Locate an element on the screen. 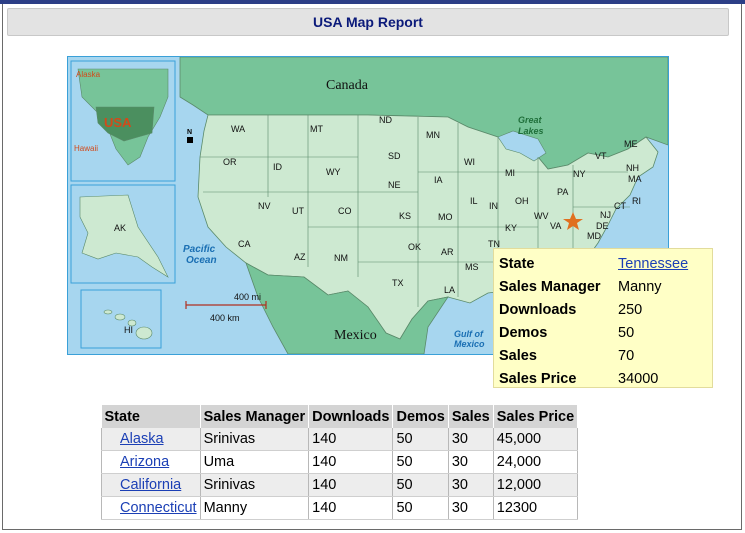 The height and width of the screenshot is (533, 745). state-label-la: LA is located at coordinates (449, 290).